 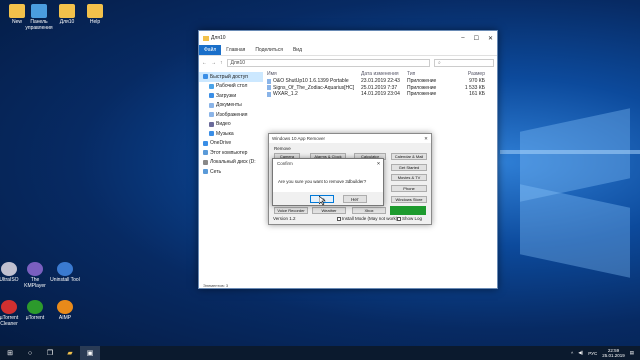 I want to click on file-name: Signs_Of_The_Zodiac-Aquarius[HC], so click(x=314, y=87).